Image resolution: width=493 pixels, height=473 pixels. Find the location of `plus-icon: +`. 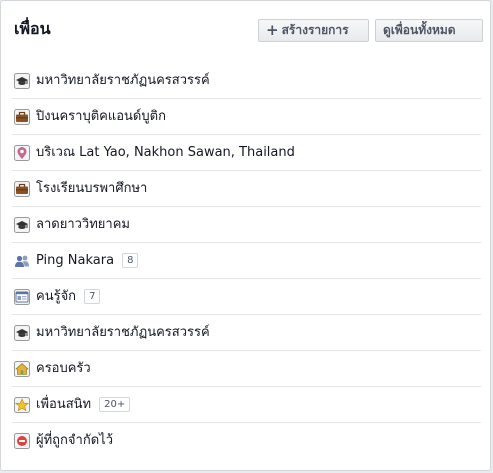

plus-icon: + is located at coordinates (272, 30).